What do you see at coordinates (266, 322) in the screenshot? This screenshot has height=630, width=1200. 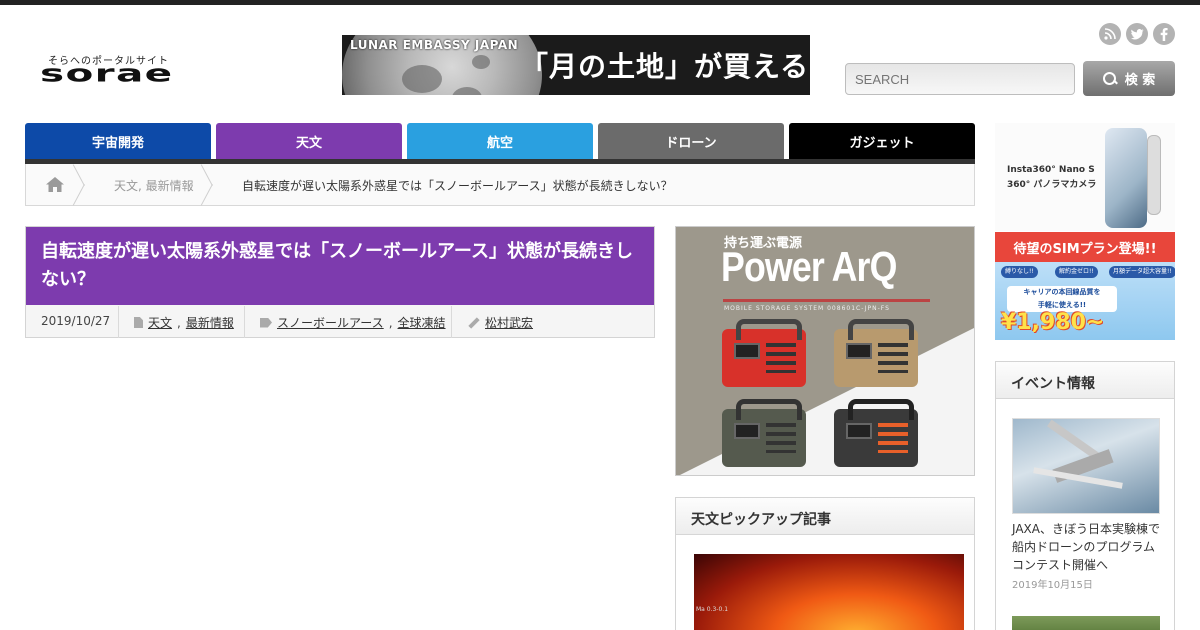 I see `tag-icon` at bounding box center [266, 322].